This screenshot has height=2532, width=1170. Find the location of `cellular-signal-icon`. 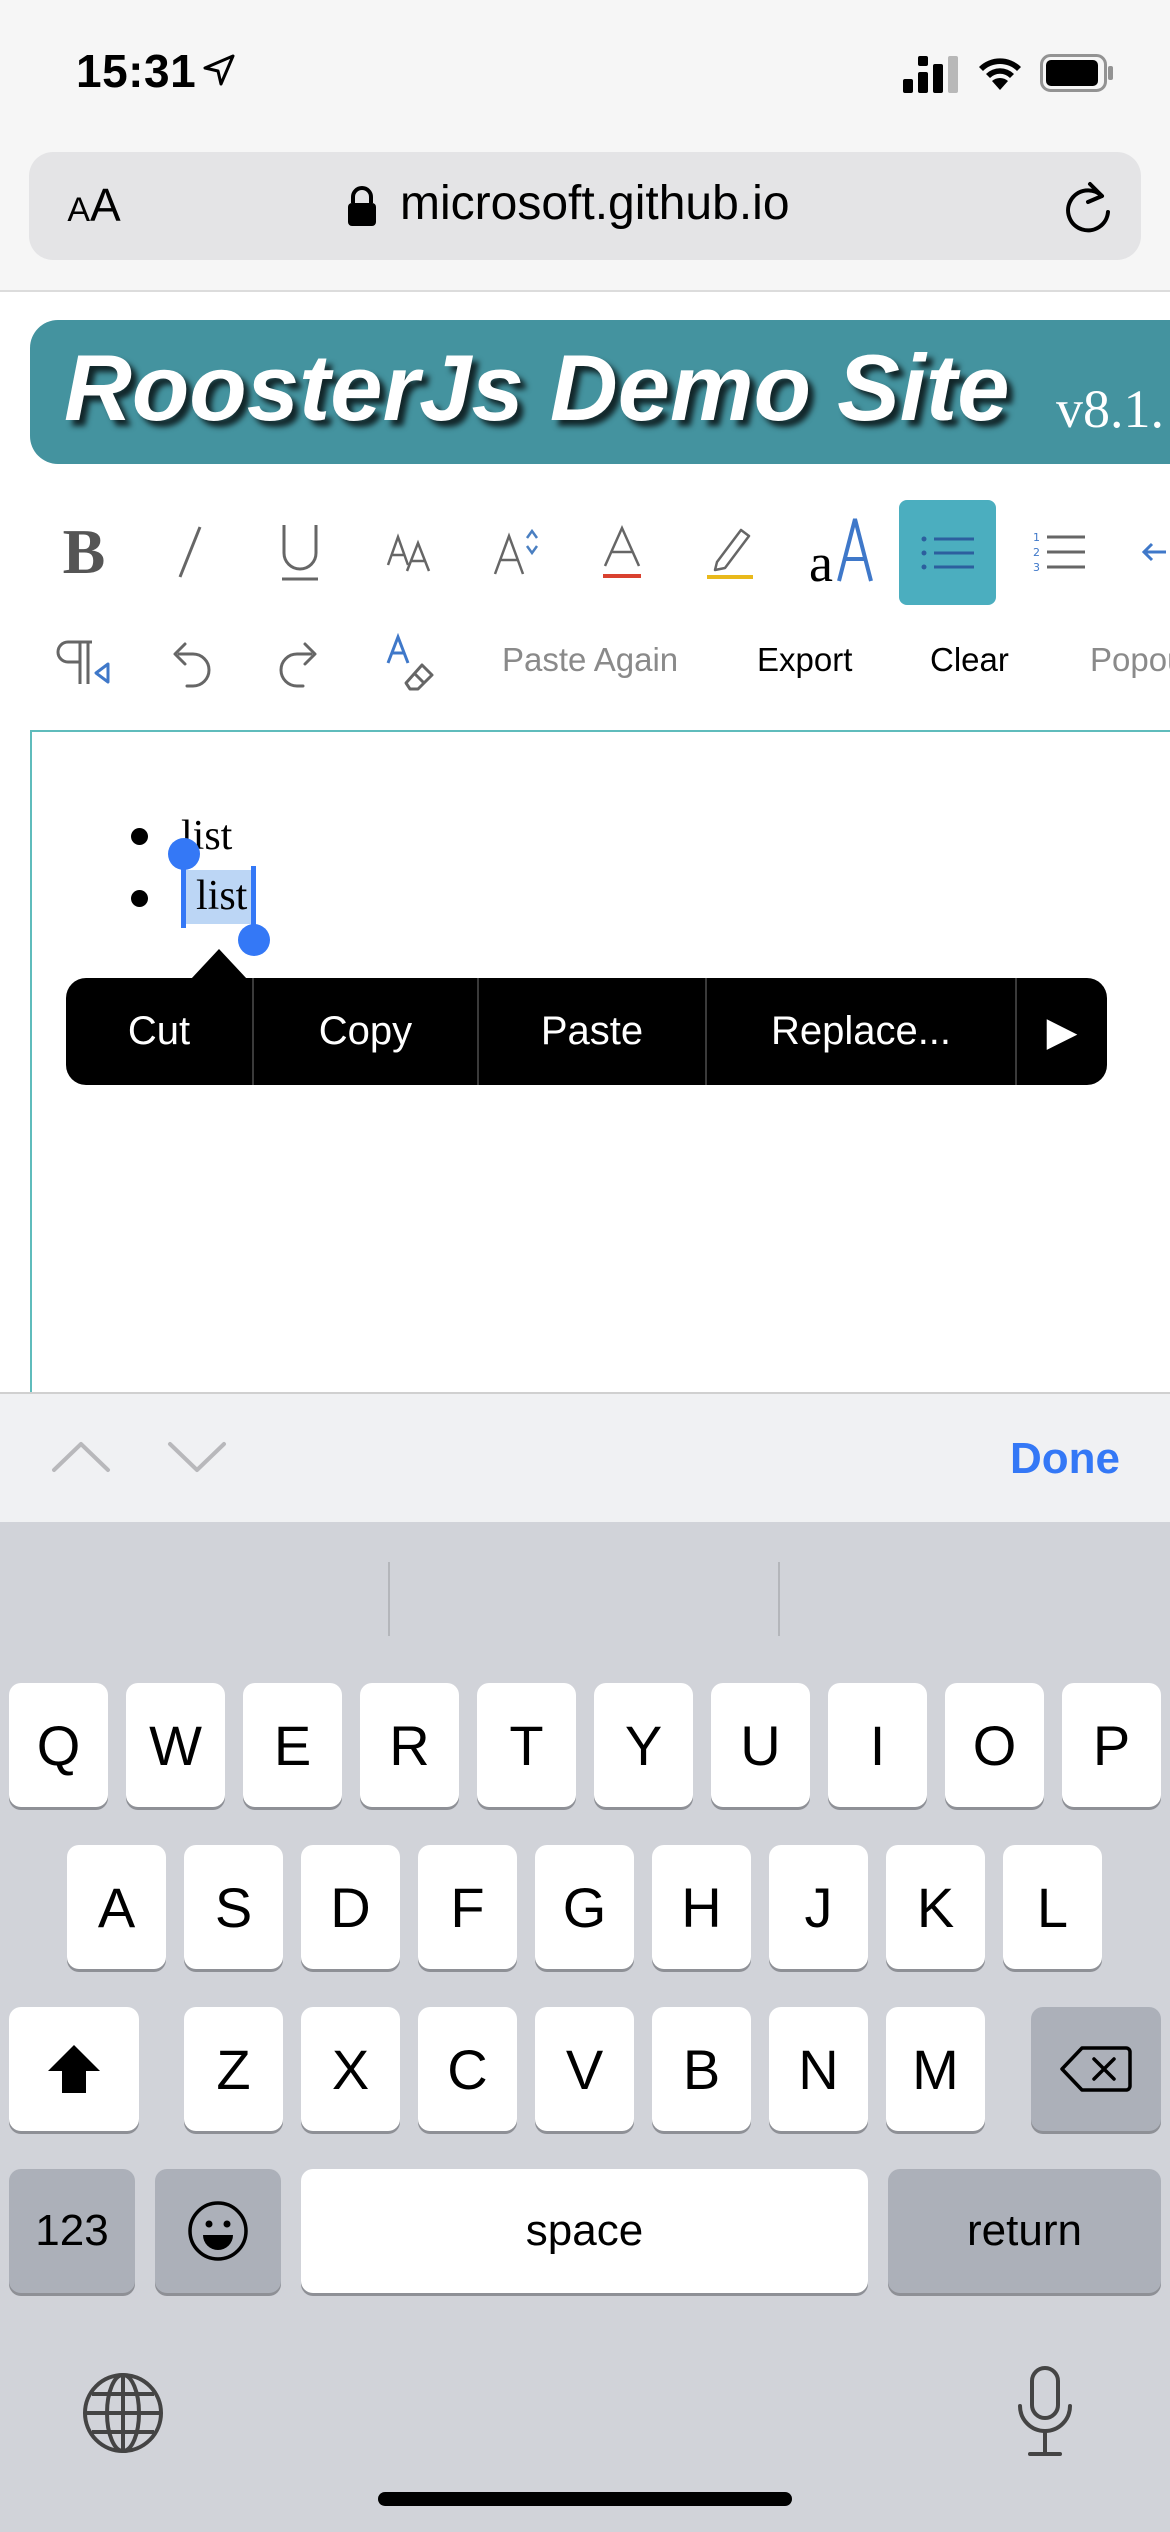

cellular-signal-icon is located at coordinates (930, 74).